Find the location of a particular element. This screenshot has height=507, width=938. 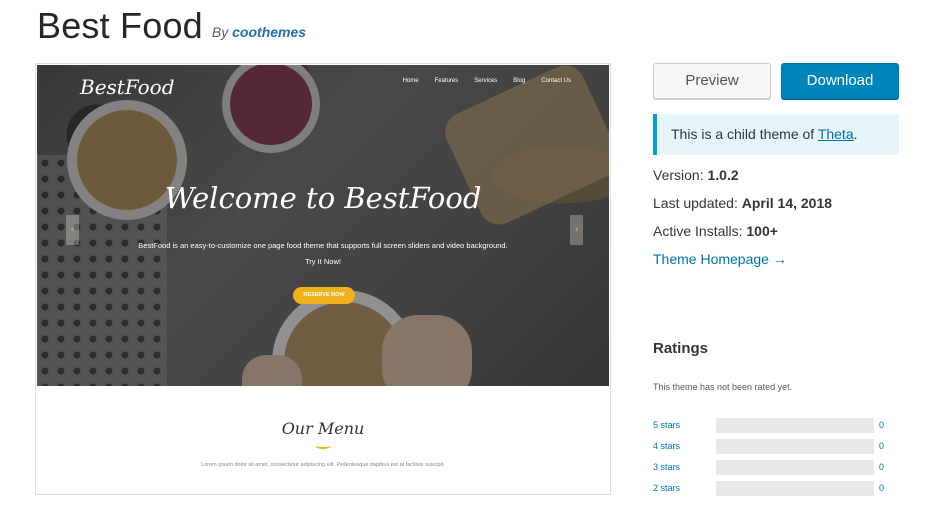

preview-welcome-heading: Welcome to BestFood is located at coordinates (323, 198).